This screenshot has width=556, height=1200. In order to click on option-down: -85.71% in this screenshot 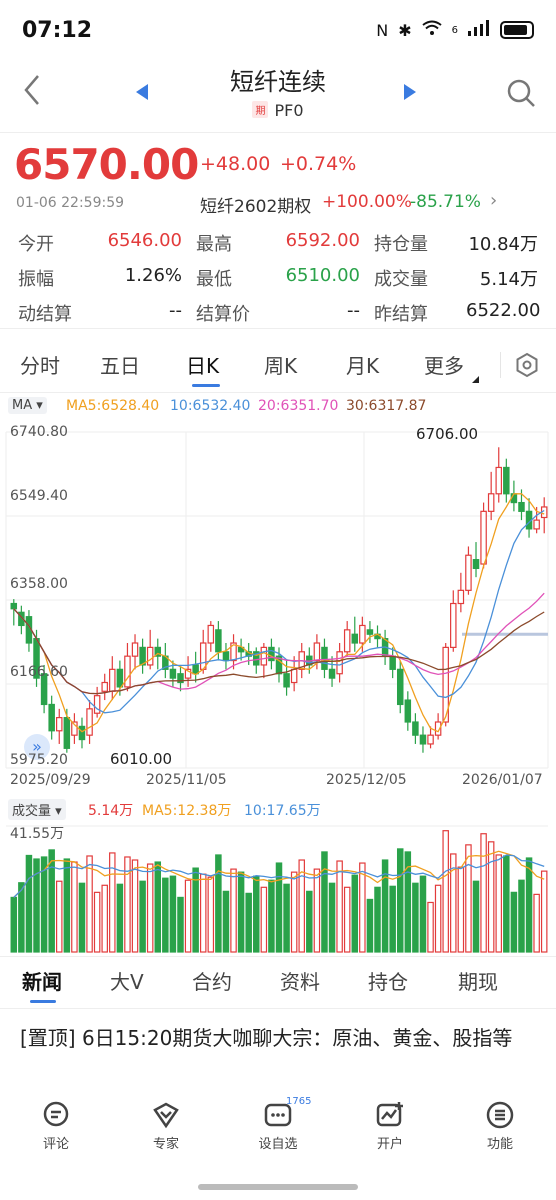, I will do `click(445, 202)`.